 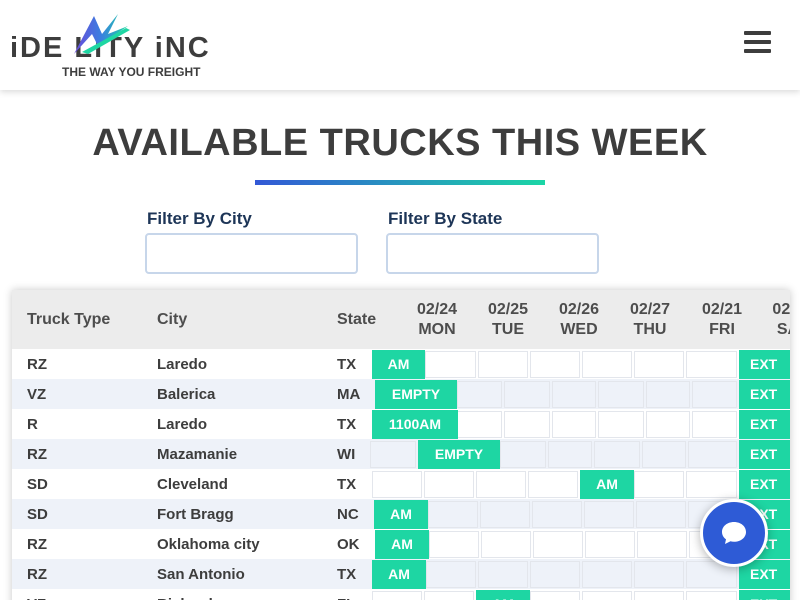 I want to click on table-row: VZ Balerica MA EMPTY EXT, so click(x=401, y=394).